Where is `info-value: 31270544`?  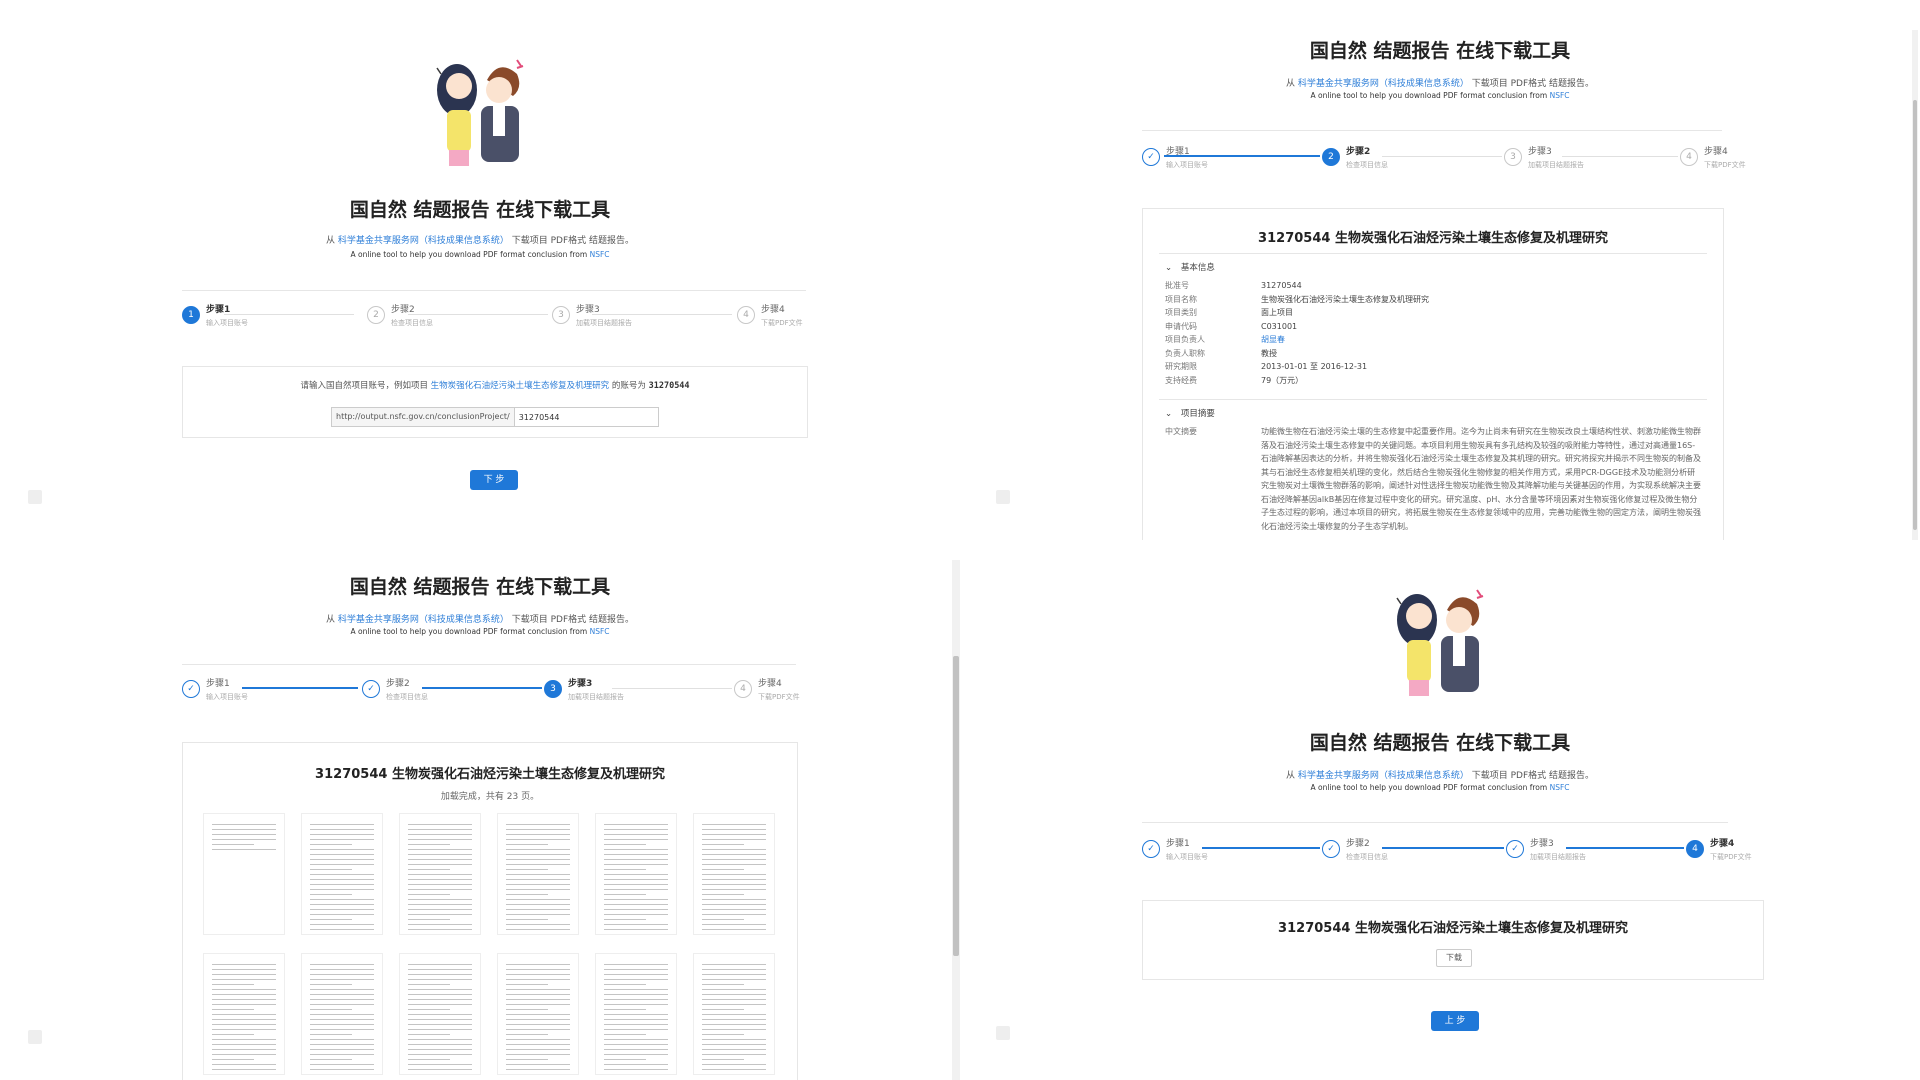
info-value: 31270544 is located at coordinates (1281, 285).